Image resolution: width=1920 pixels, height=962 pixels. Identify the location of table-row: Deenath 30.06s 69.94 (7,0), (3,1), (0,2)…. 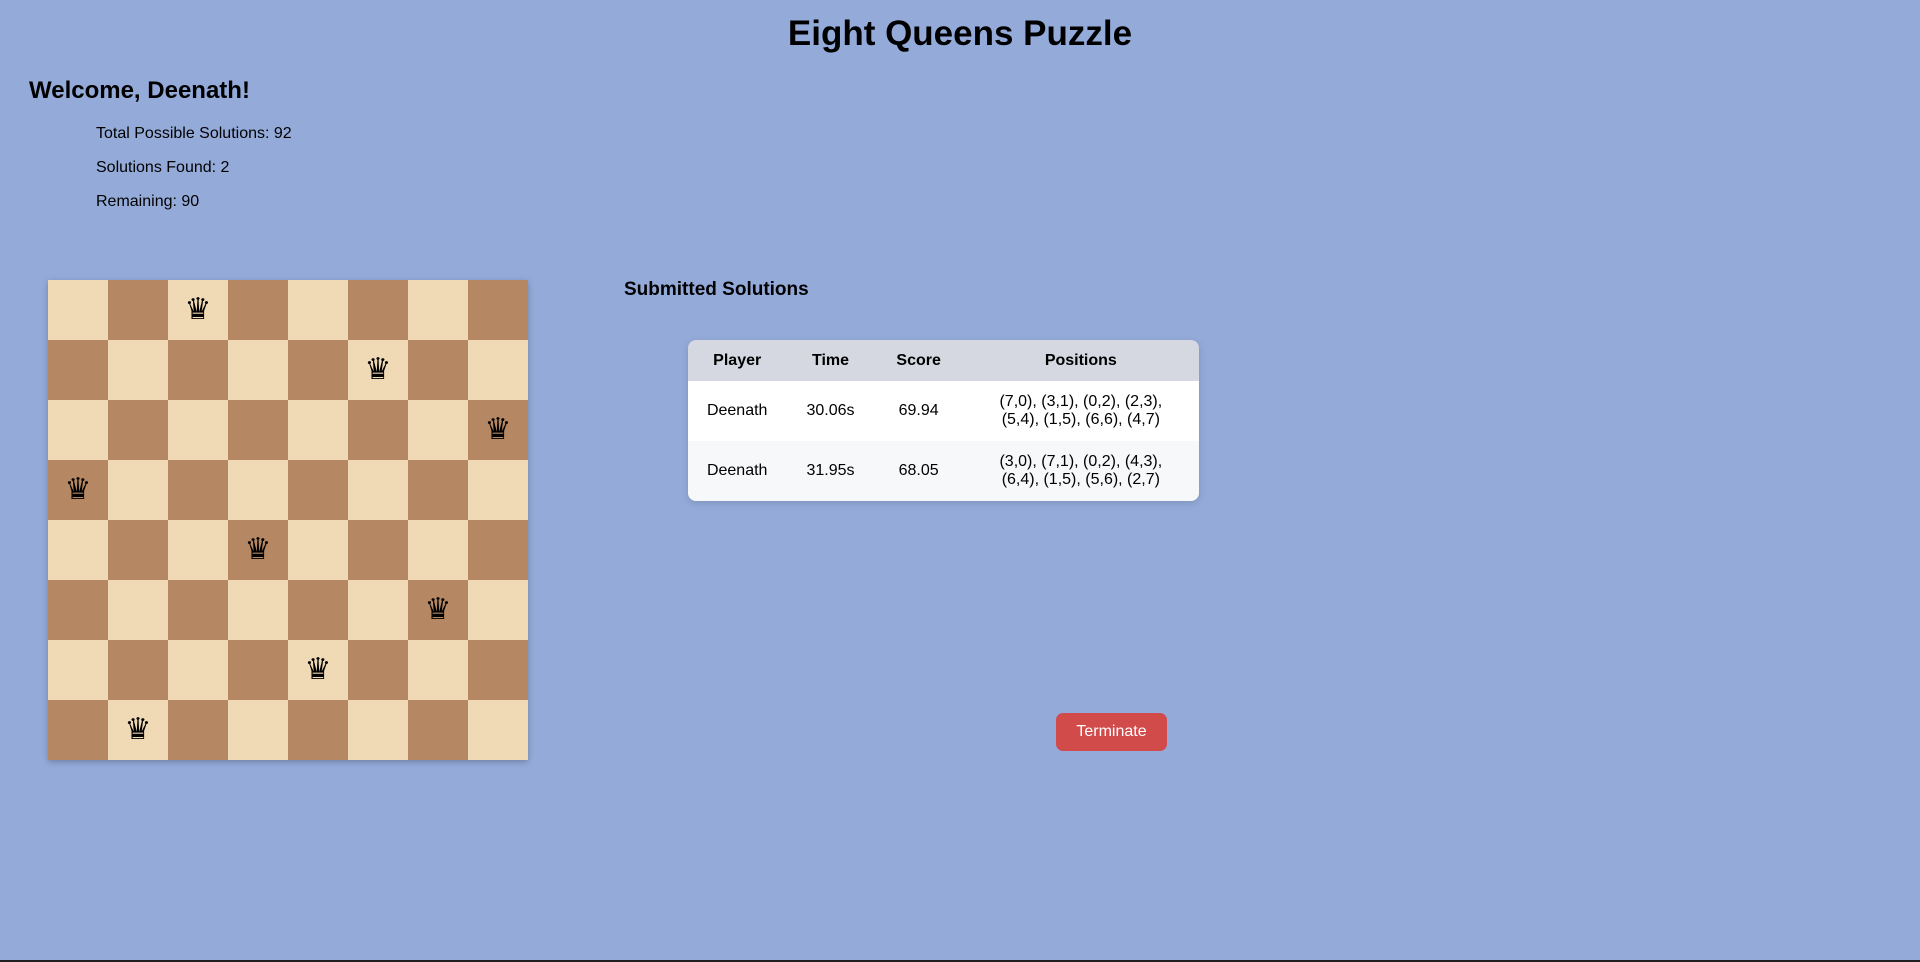
(943, 411).